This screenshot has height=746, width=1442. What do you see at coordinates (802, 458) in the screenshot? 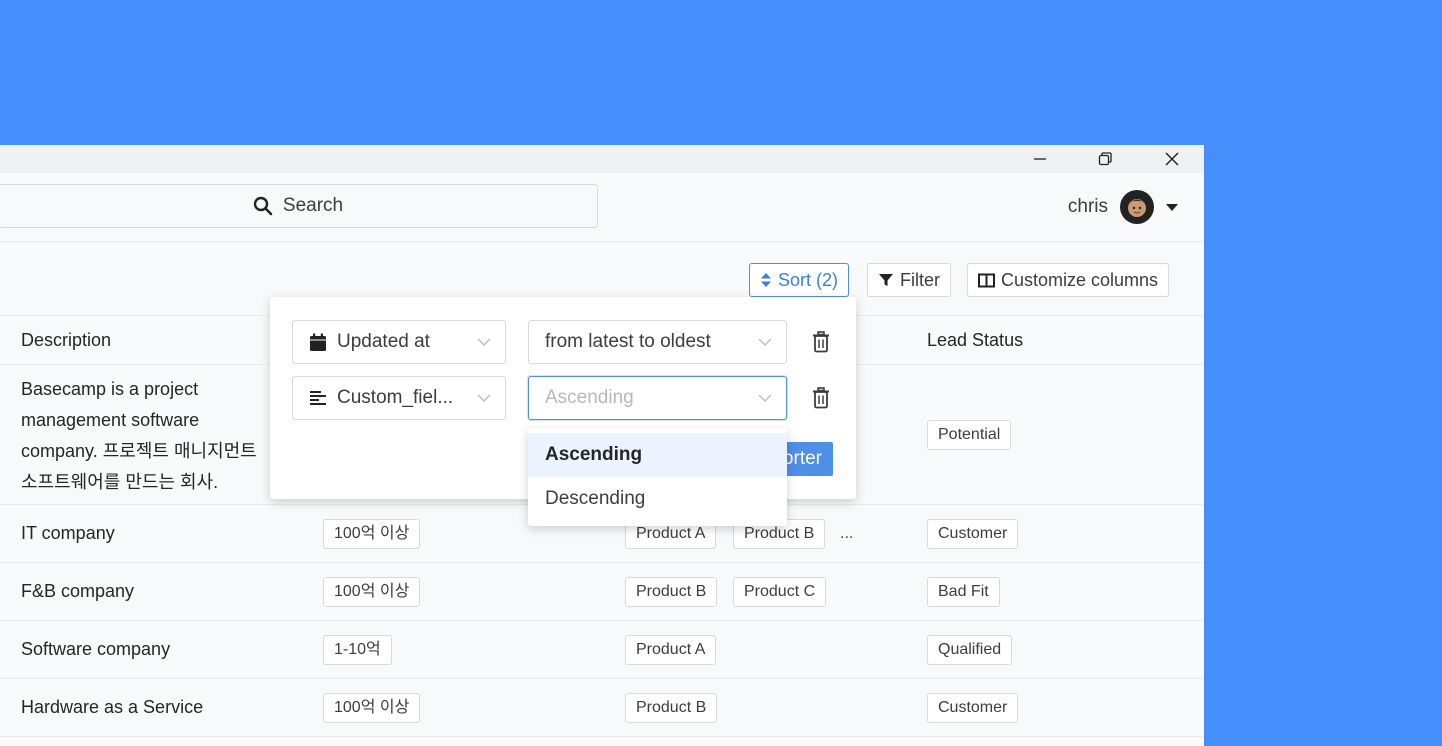
I see `add-sorter-label: orter` at bounding box center [802, 458].